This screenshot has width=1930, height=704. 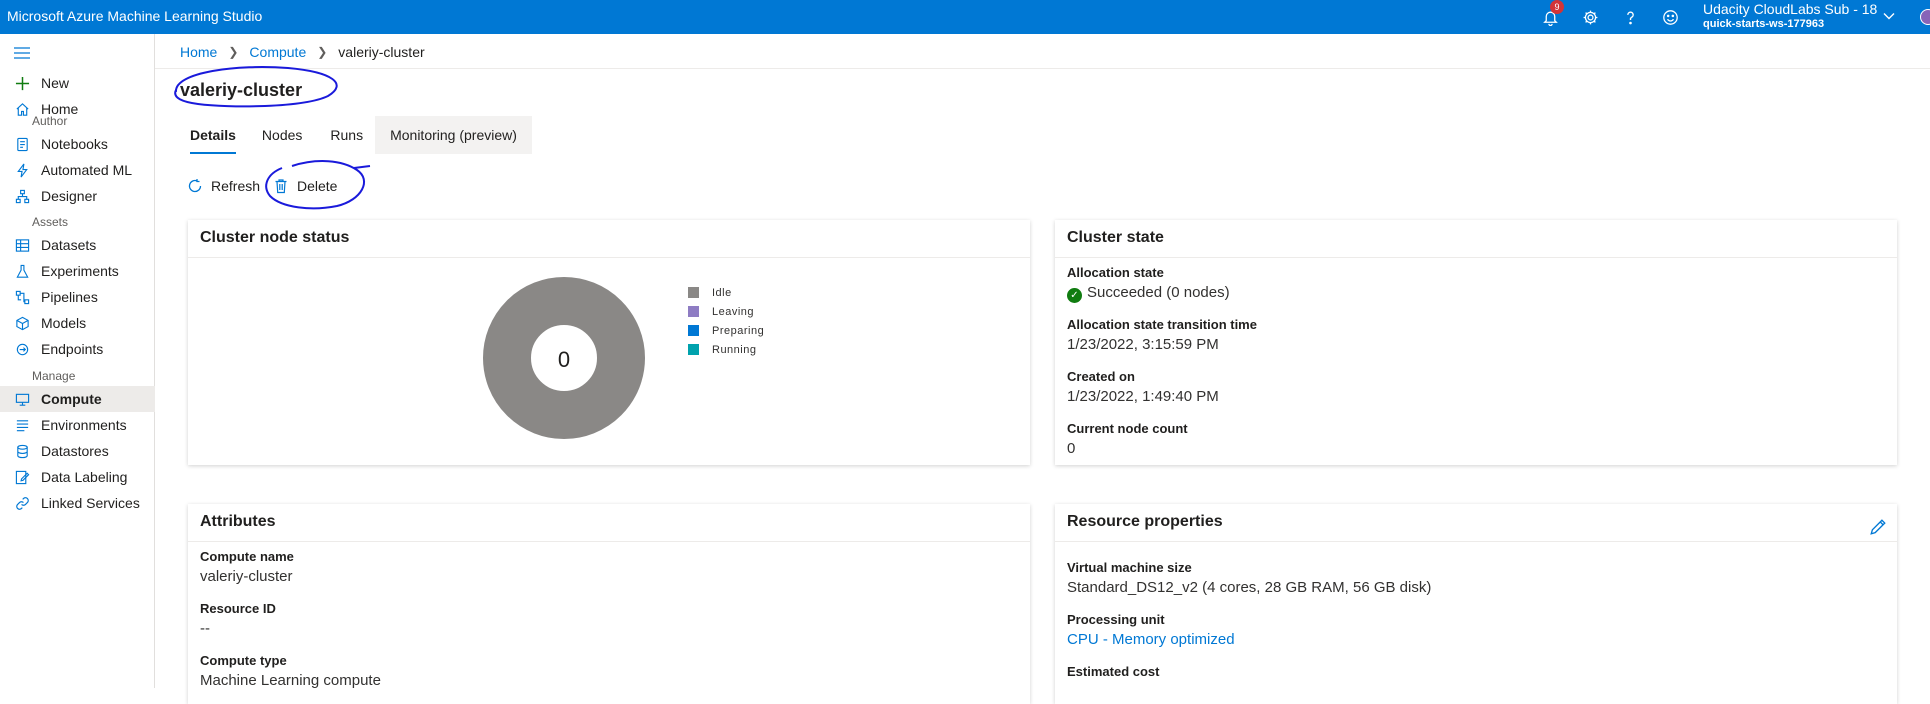 I want to click on breadcrumb: Home ❯ Compute ❯ valeriy-cluster, so click(x=302, y=52).